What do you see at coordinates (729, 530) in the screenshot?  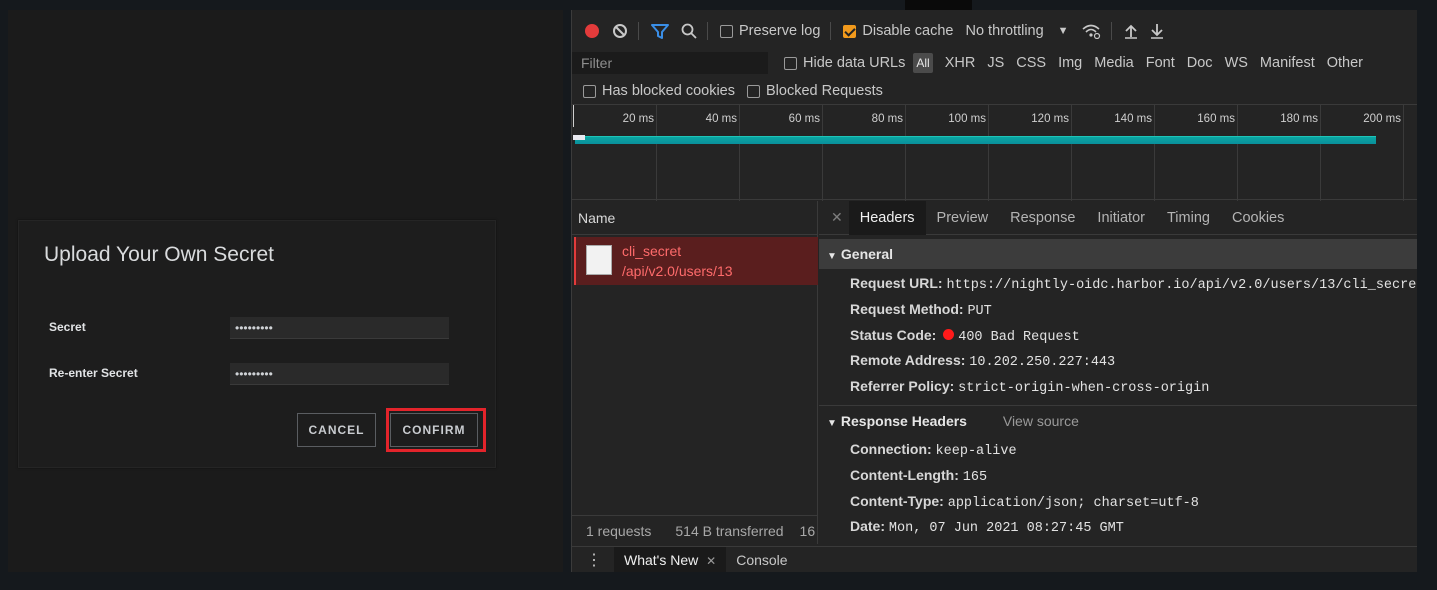 I see `transferred-size: 514 B transferred` at bounding box center [729, 530].